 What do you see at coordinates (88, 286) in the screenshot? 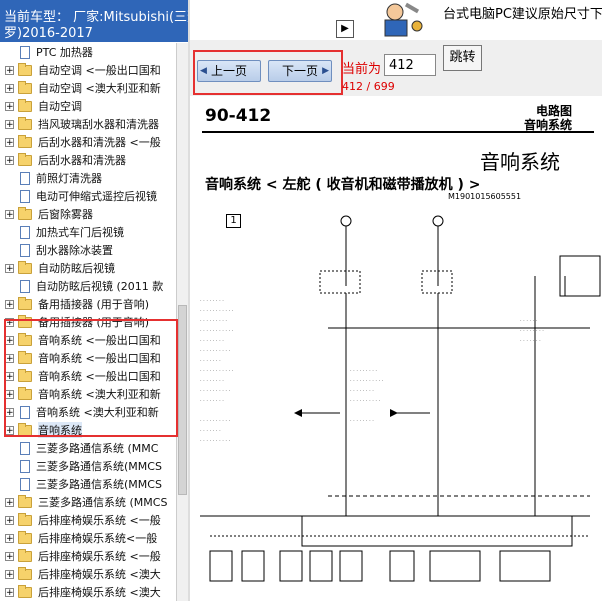
I see `tree-item: 自动防眩后视镜 (2011 款` at bounding box center [88, 286].